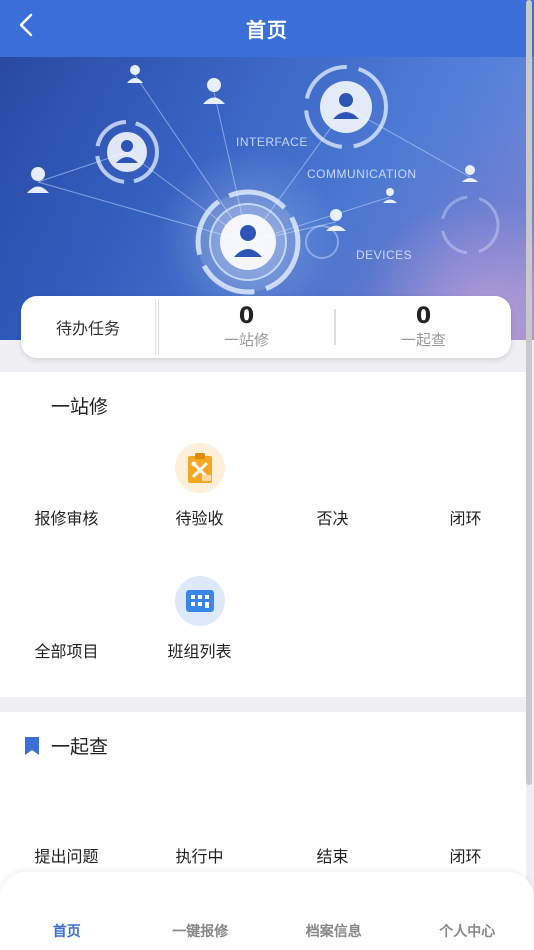  Describe the element at coordinates (201, 911) in the screenshot. I see `tab-quick-repair: 一键报修` at that location.